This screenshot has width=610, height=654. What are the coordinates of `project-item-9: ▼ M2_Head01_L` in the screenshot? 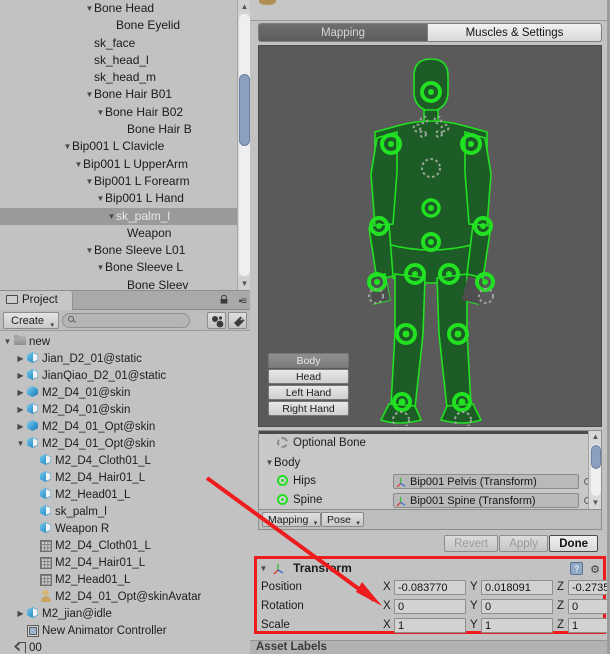 It's located at (125, 494).